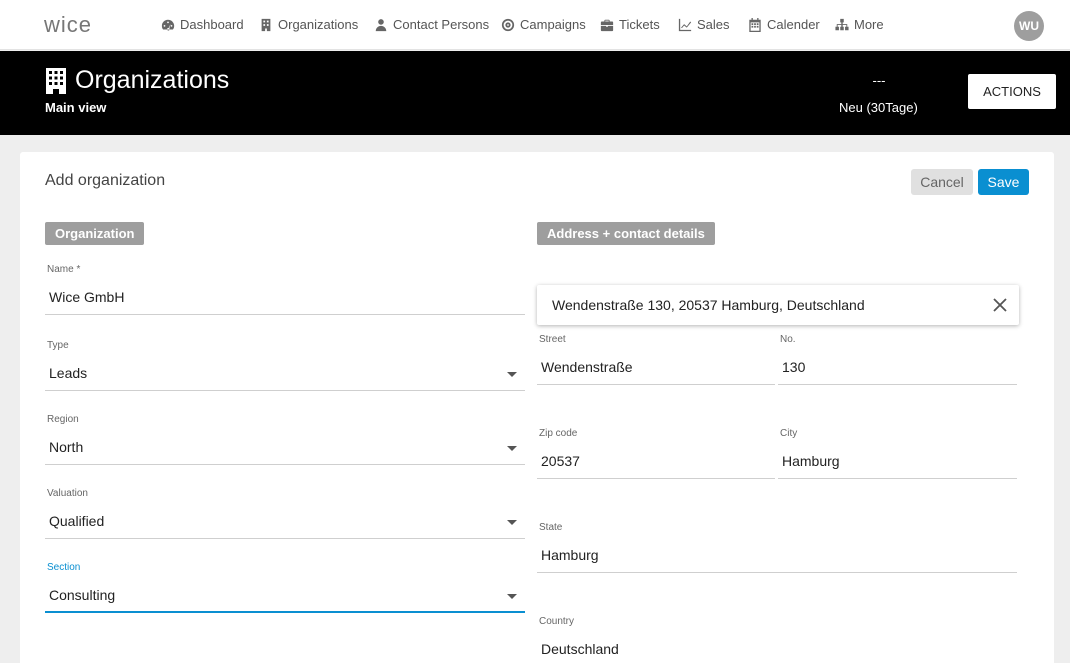 This screenshot has width=1070, height=663. Describe the element at coordinates (67, 493) in the screenshot. I see `valuation-label: Valuation` at that location.